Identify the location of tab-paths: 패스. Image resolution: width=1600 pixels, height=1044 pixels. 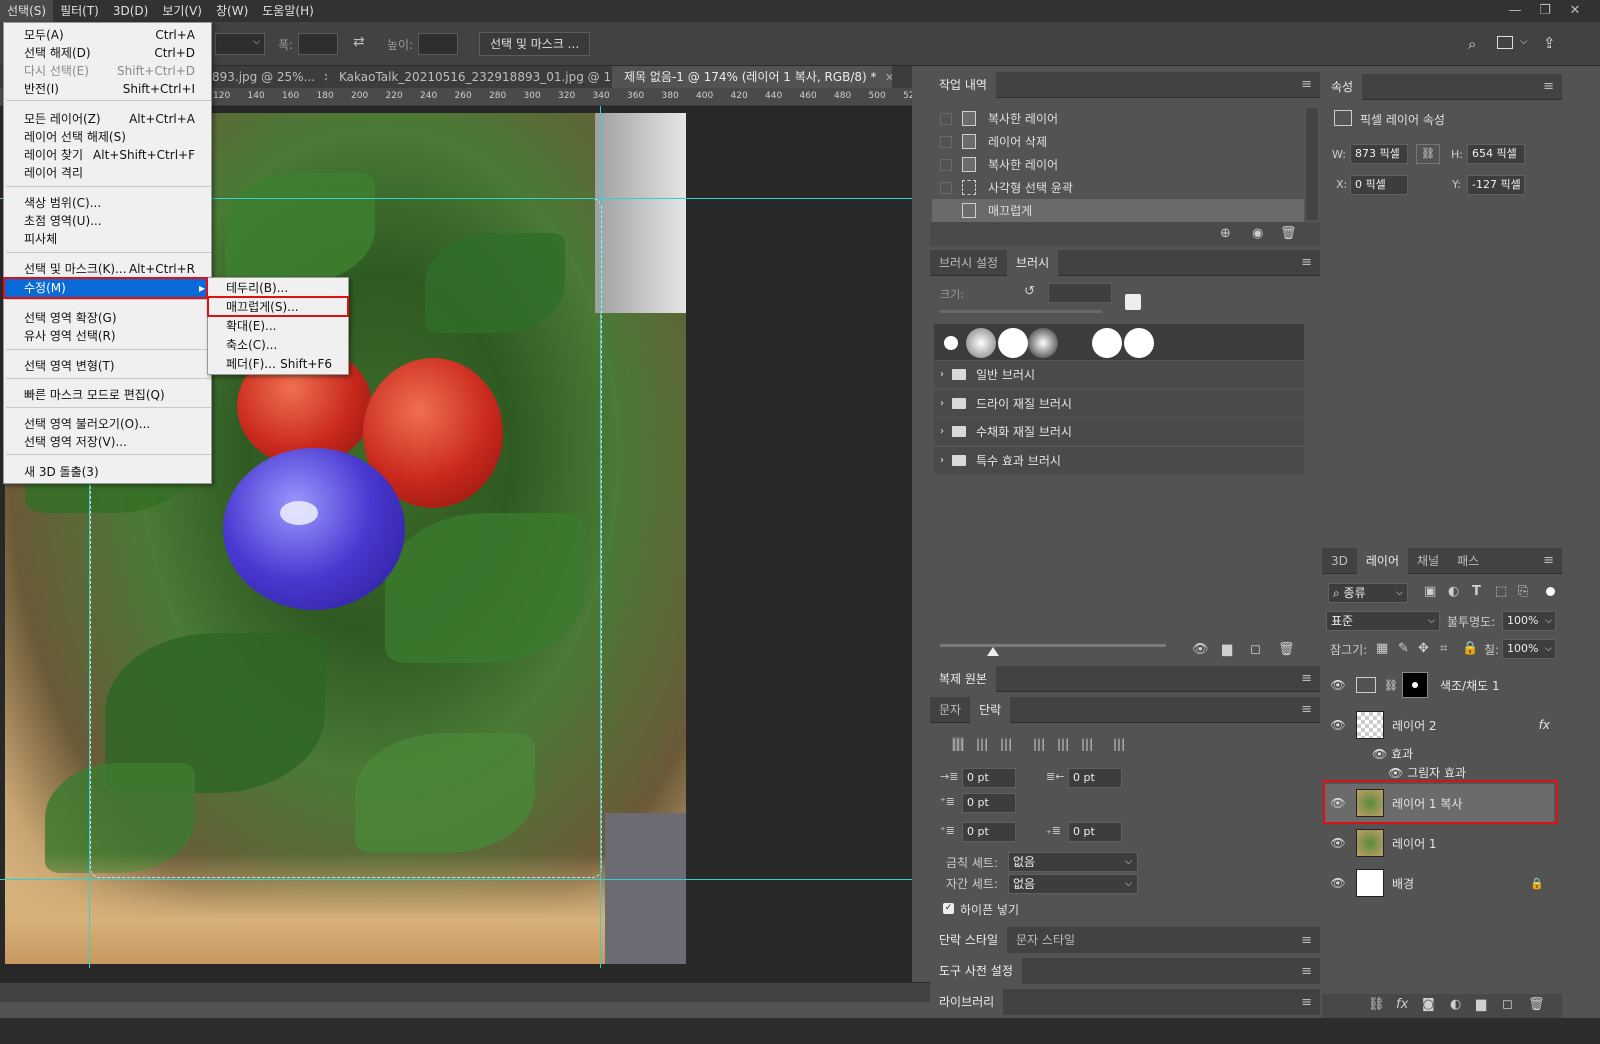
(1468, 561).